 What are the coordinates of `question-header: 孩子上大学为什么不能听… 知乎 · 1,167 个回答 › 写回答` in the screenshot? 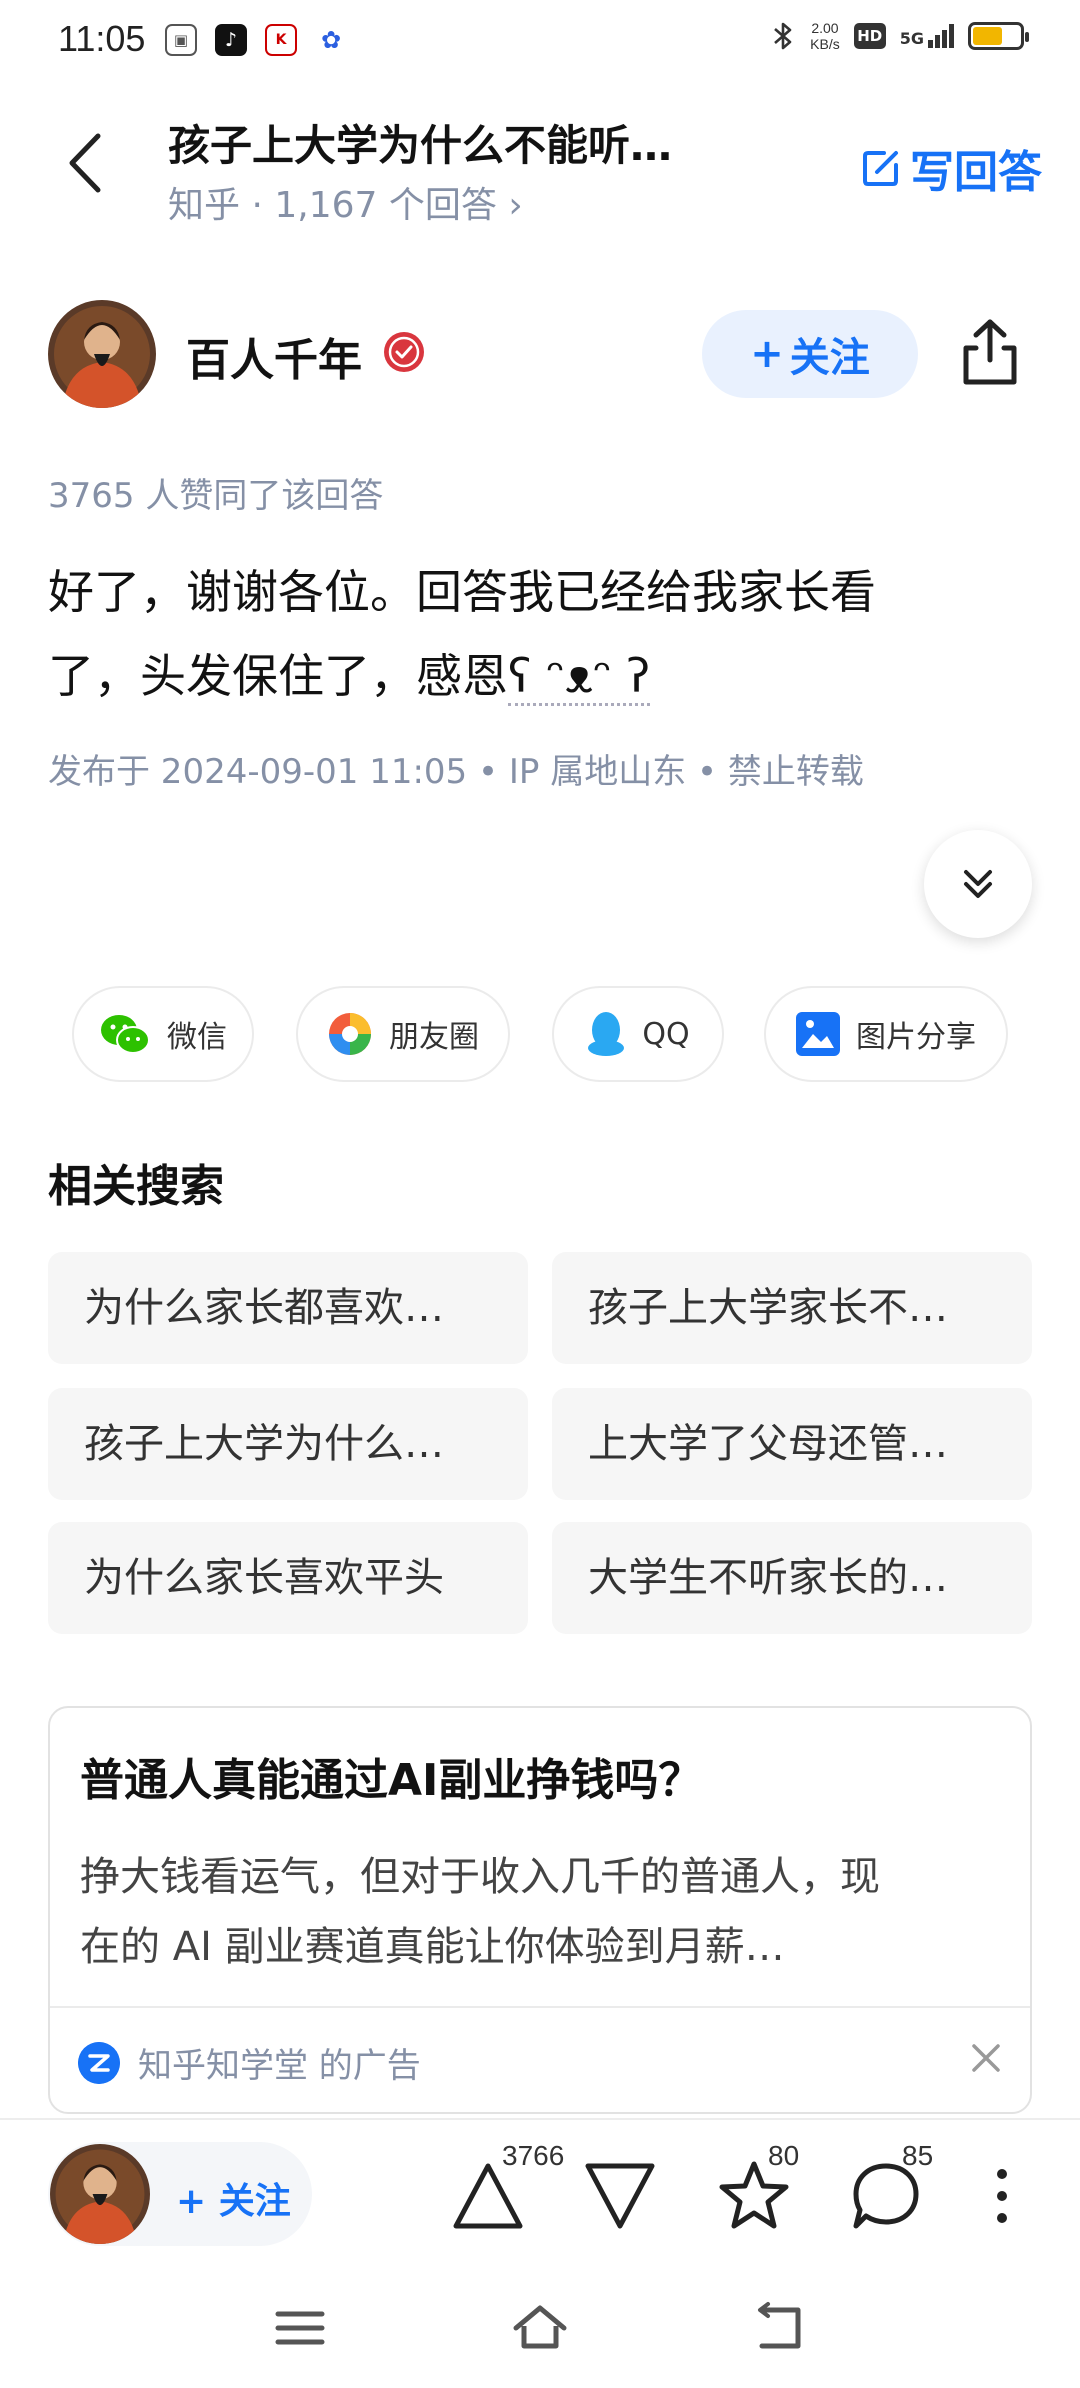 It's located at (540, 165).